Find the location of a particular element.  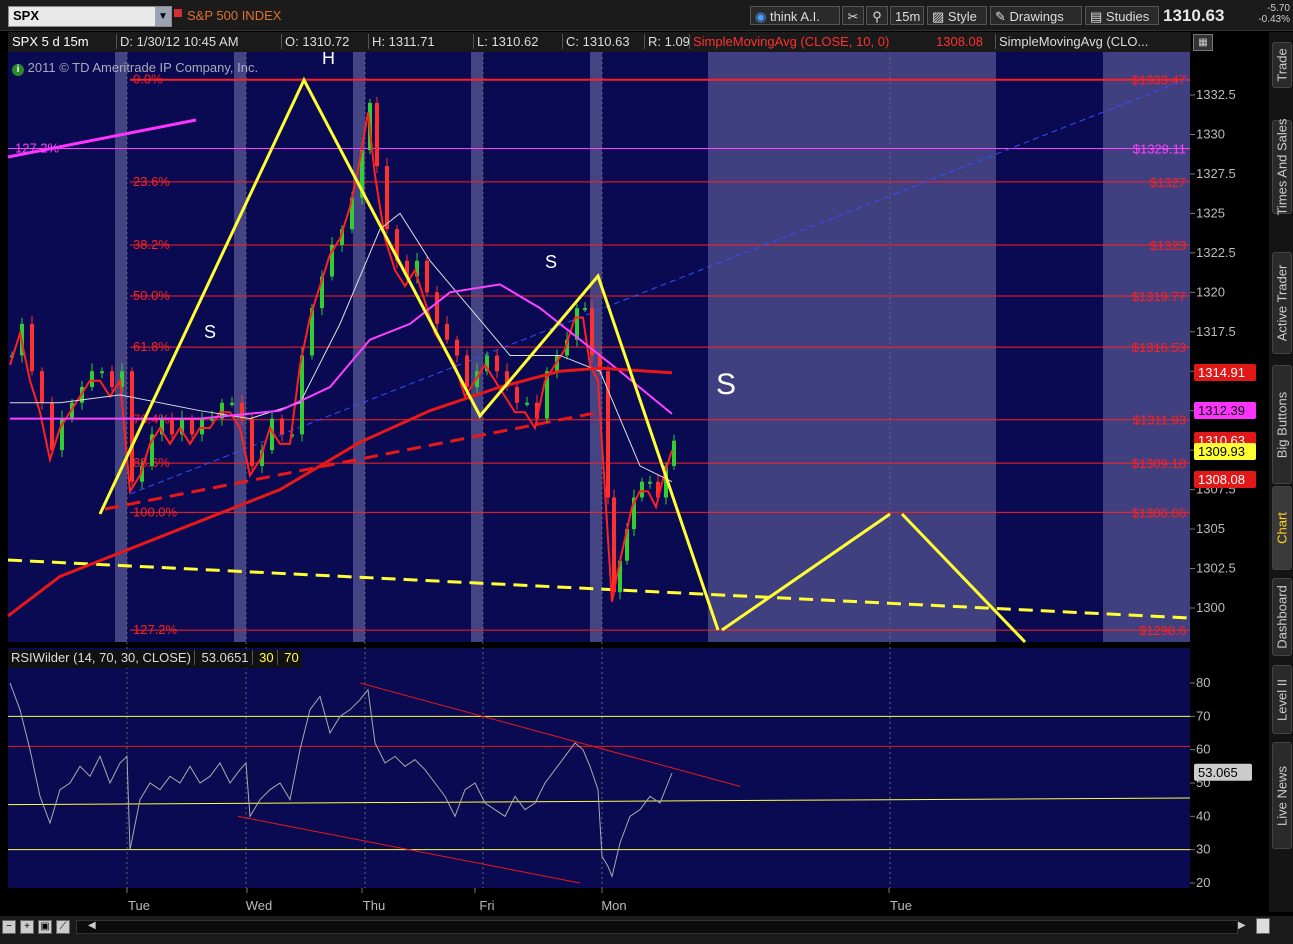

side-tab-live-news: Live News is located at coordinates (1282, 795).